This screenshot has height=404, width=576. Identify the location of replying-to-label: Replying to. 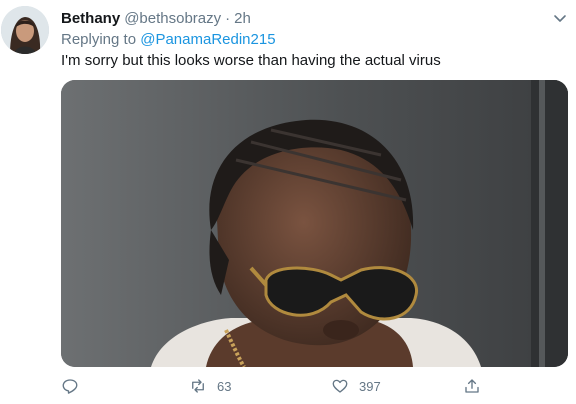
(99, 39).